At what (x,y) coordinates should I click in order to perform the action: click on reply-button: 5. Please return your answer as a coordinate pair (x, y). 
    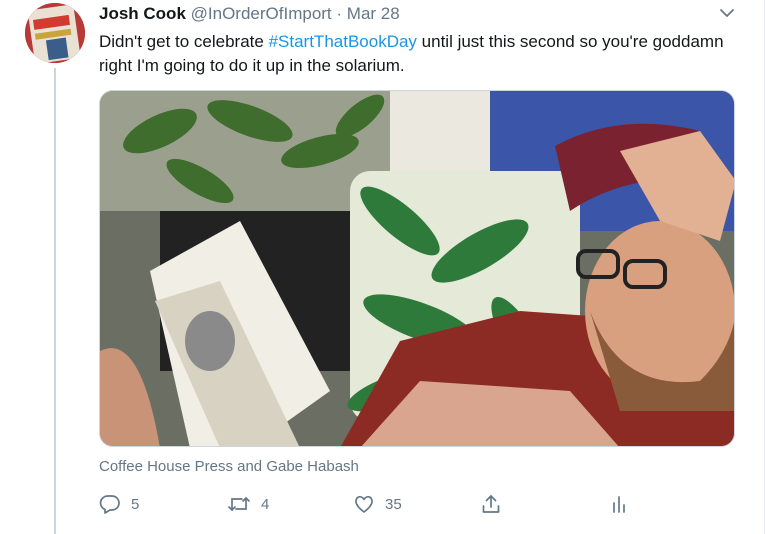
    Looking at the image, I should click on (119, 504).